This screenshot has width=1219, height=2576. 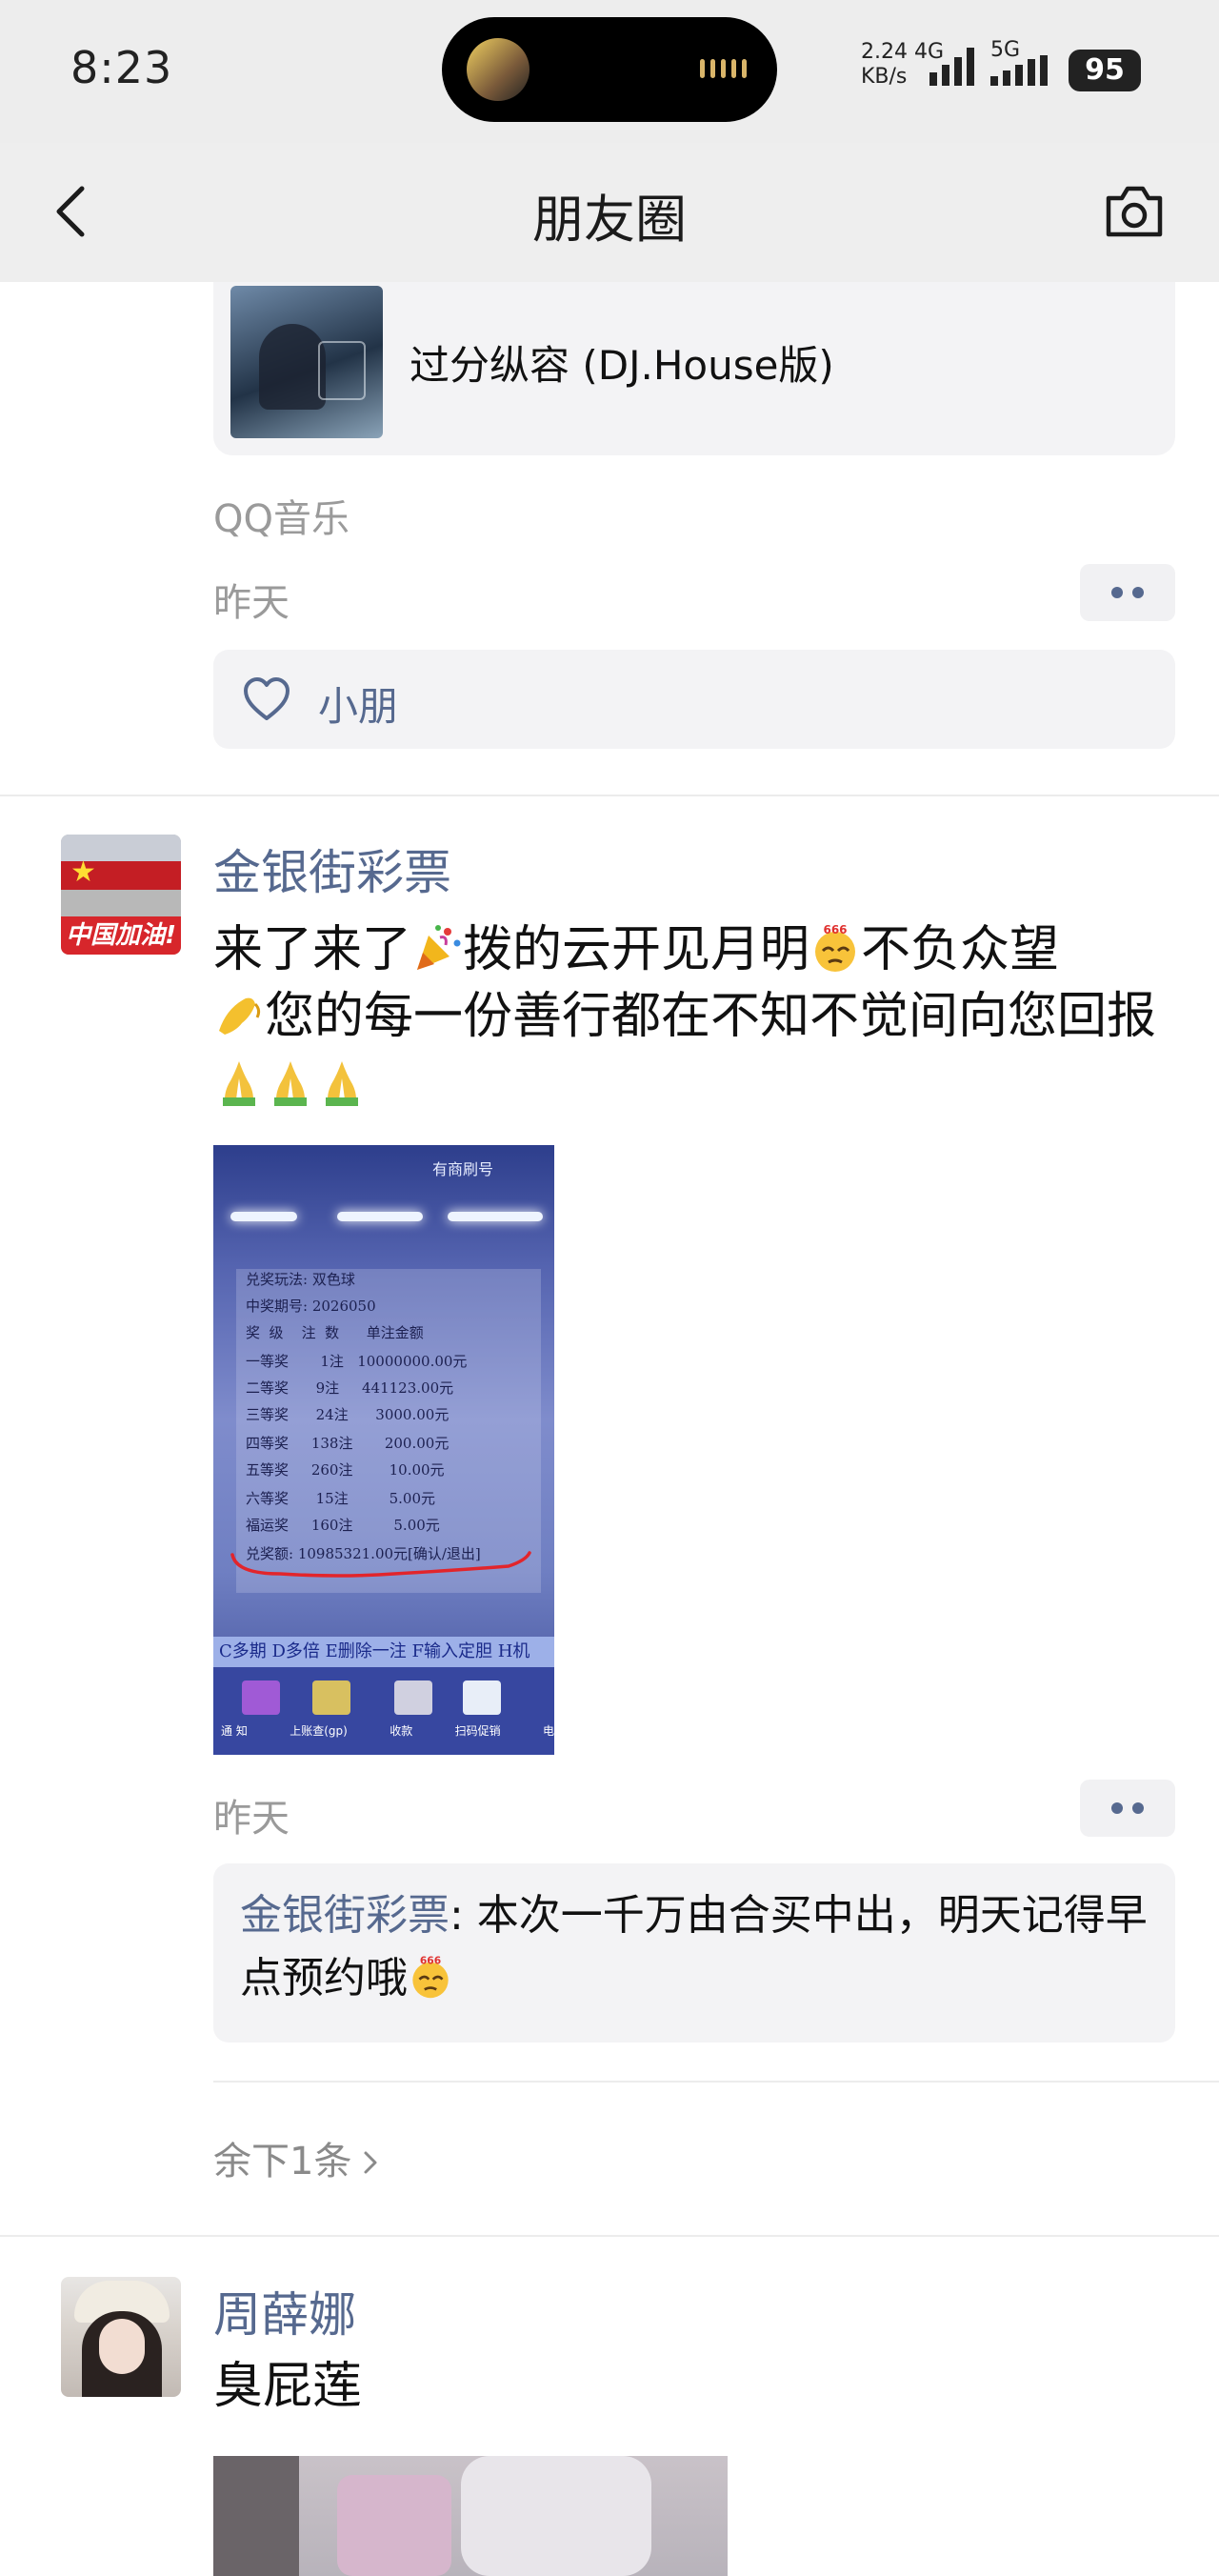 I want to click on chevron-right-icon, so click(x=370, y=2163).